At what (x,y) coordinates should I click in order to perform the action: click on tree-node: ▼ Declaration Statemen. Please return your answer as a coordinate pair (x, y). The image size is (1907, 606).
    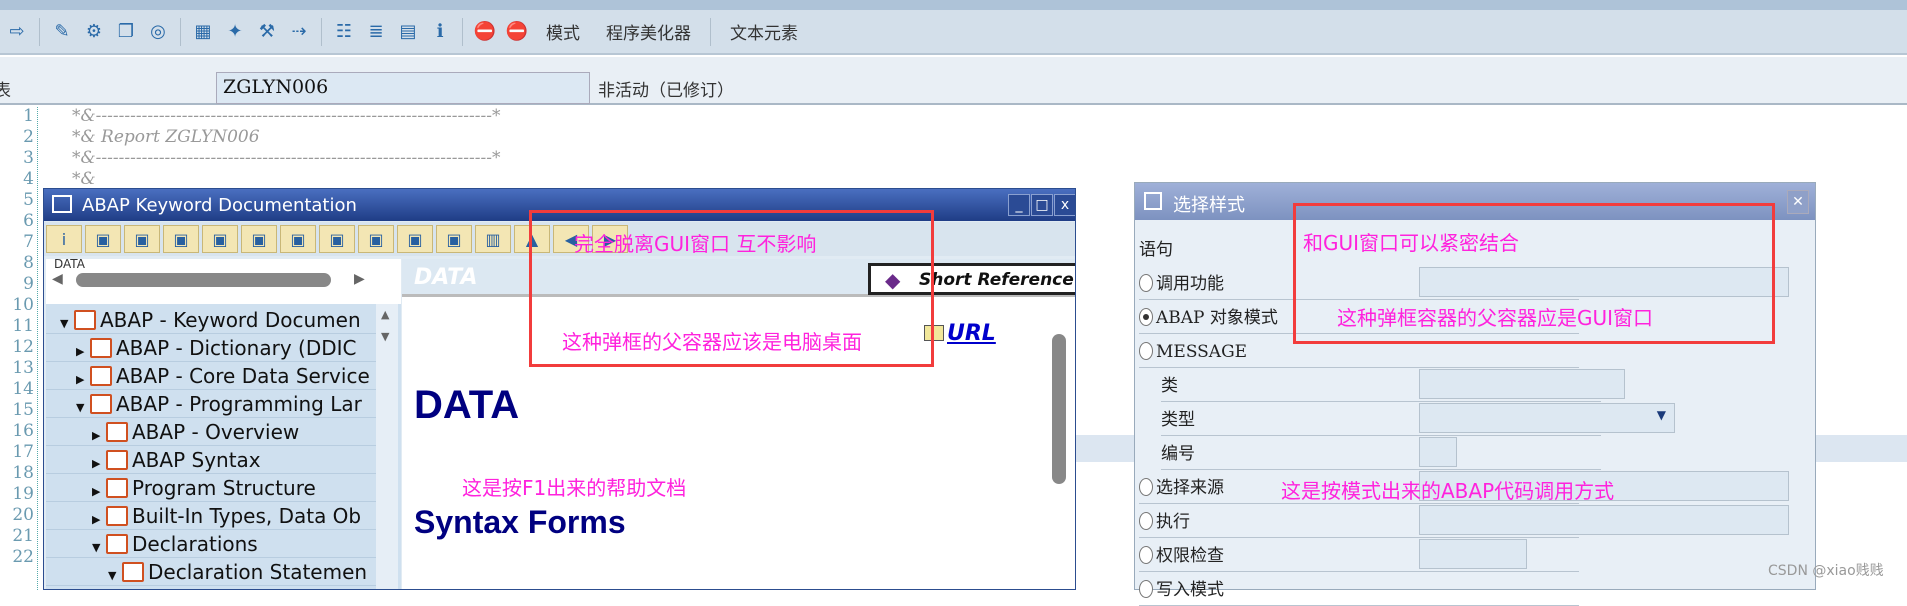
    Looking at the image, I should click on (211, 572).